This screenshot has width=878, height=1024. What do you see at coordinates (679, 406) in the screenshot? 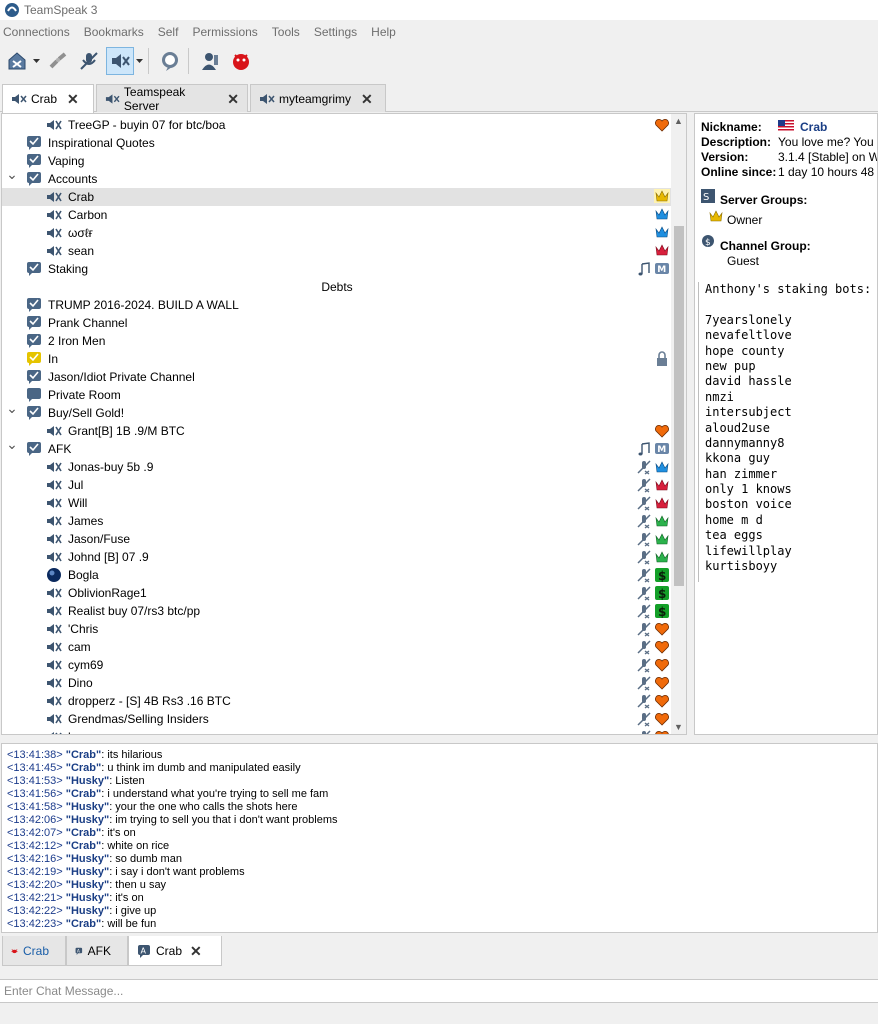
I see `scroll-thumb` at bounding box center [679, 406].